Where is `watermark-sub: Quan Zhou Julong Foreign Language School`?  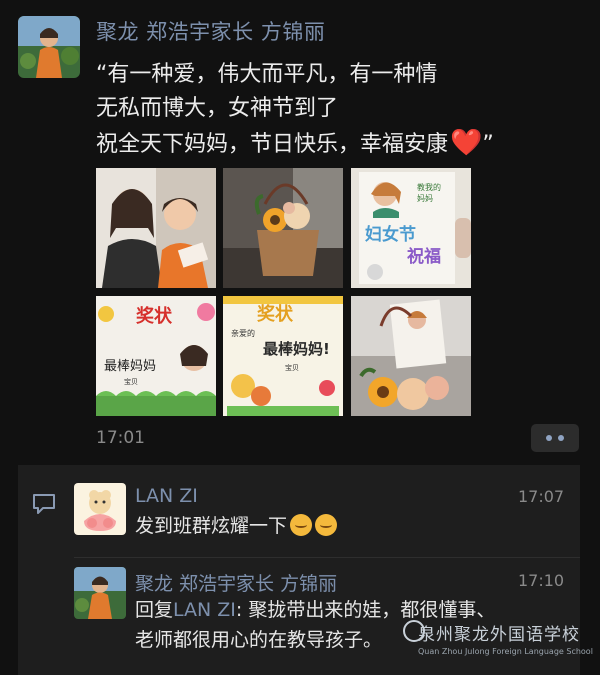 watermark-sub: Quan Zhou Julong Foreign Language School is located at coordinates (505, 651).